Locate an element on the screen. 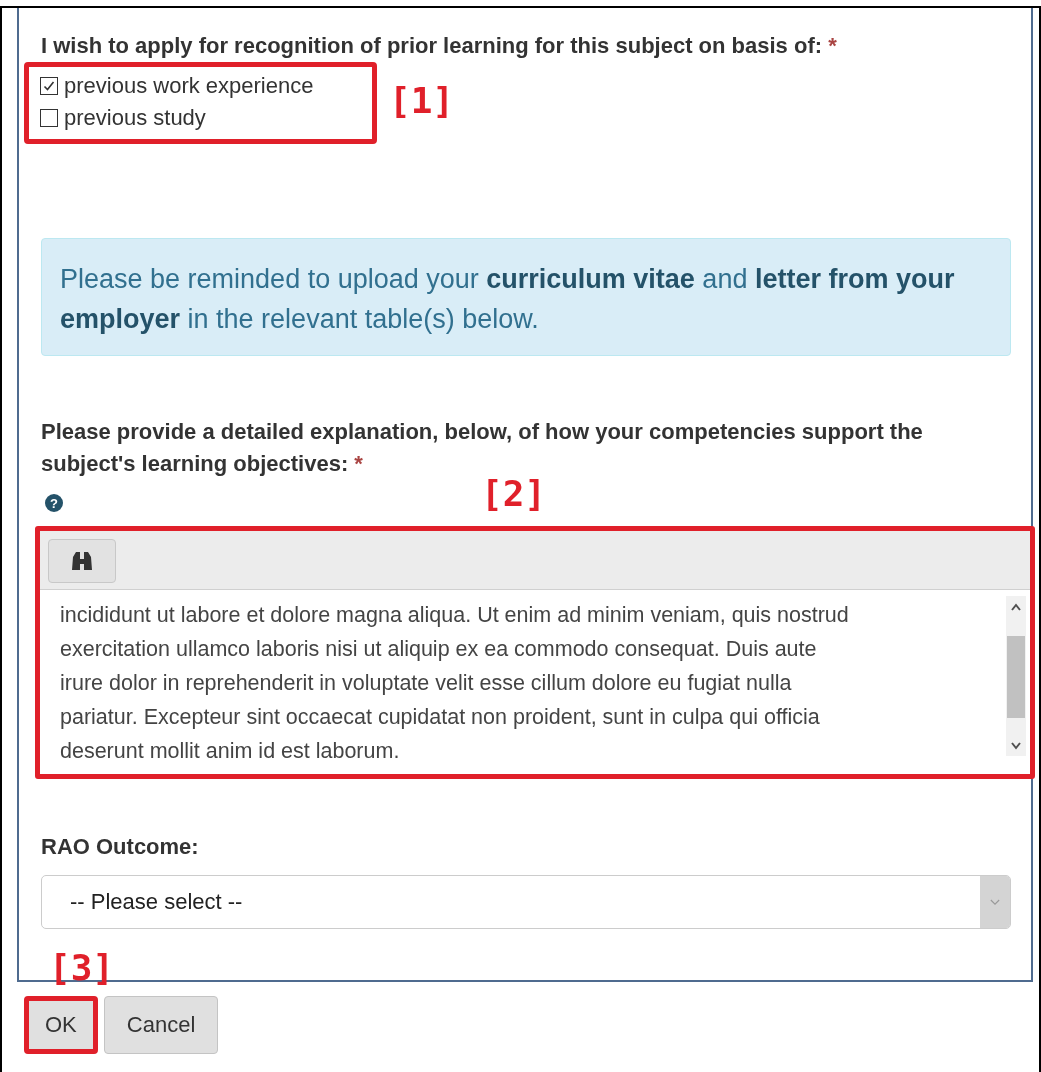  find-button is located at coordinates (82, 561).